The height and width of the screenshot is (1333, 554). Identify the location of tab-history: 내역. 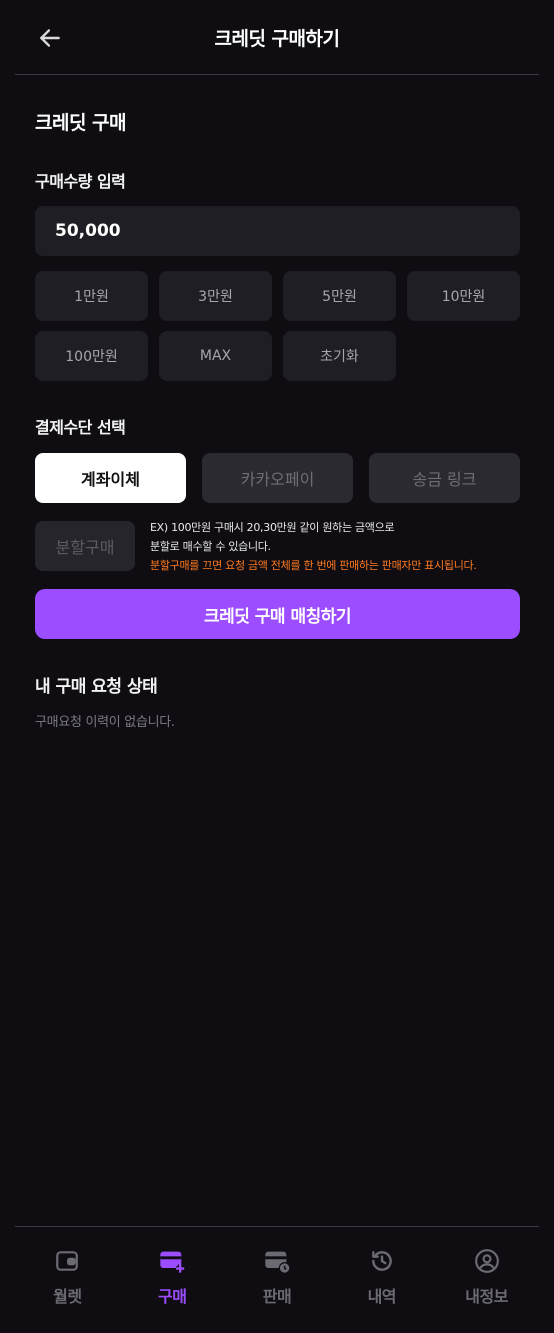
(381, 1280).